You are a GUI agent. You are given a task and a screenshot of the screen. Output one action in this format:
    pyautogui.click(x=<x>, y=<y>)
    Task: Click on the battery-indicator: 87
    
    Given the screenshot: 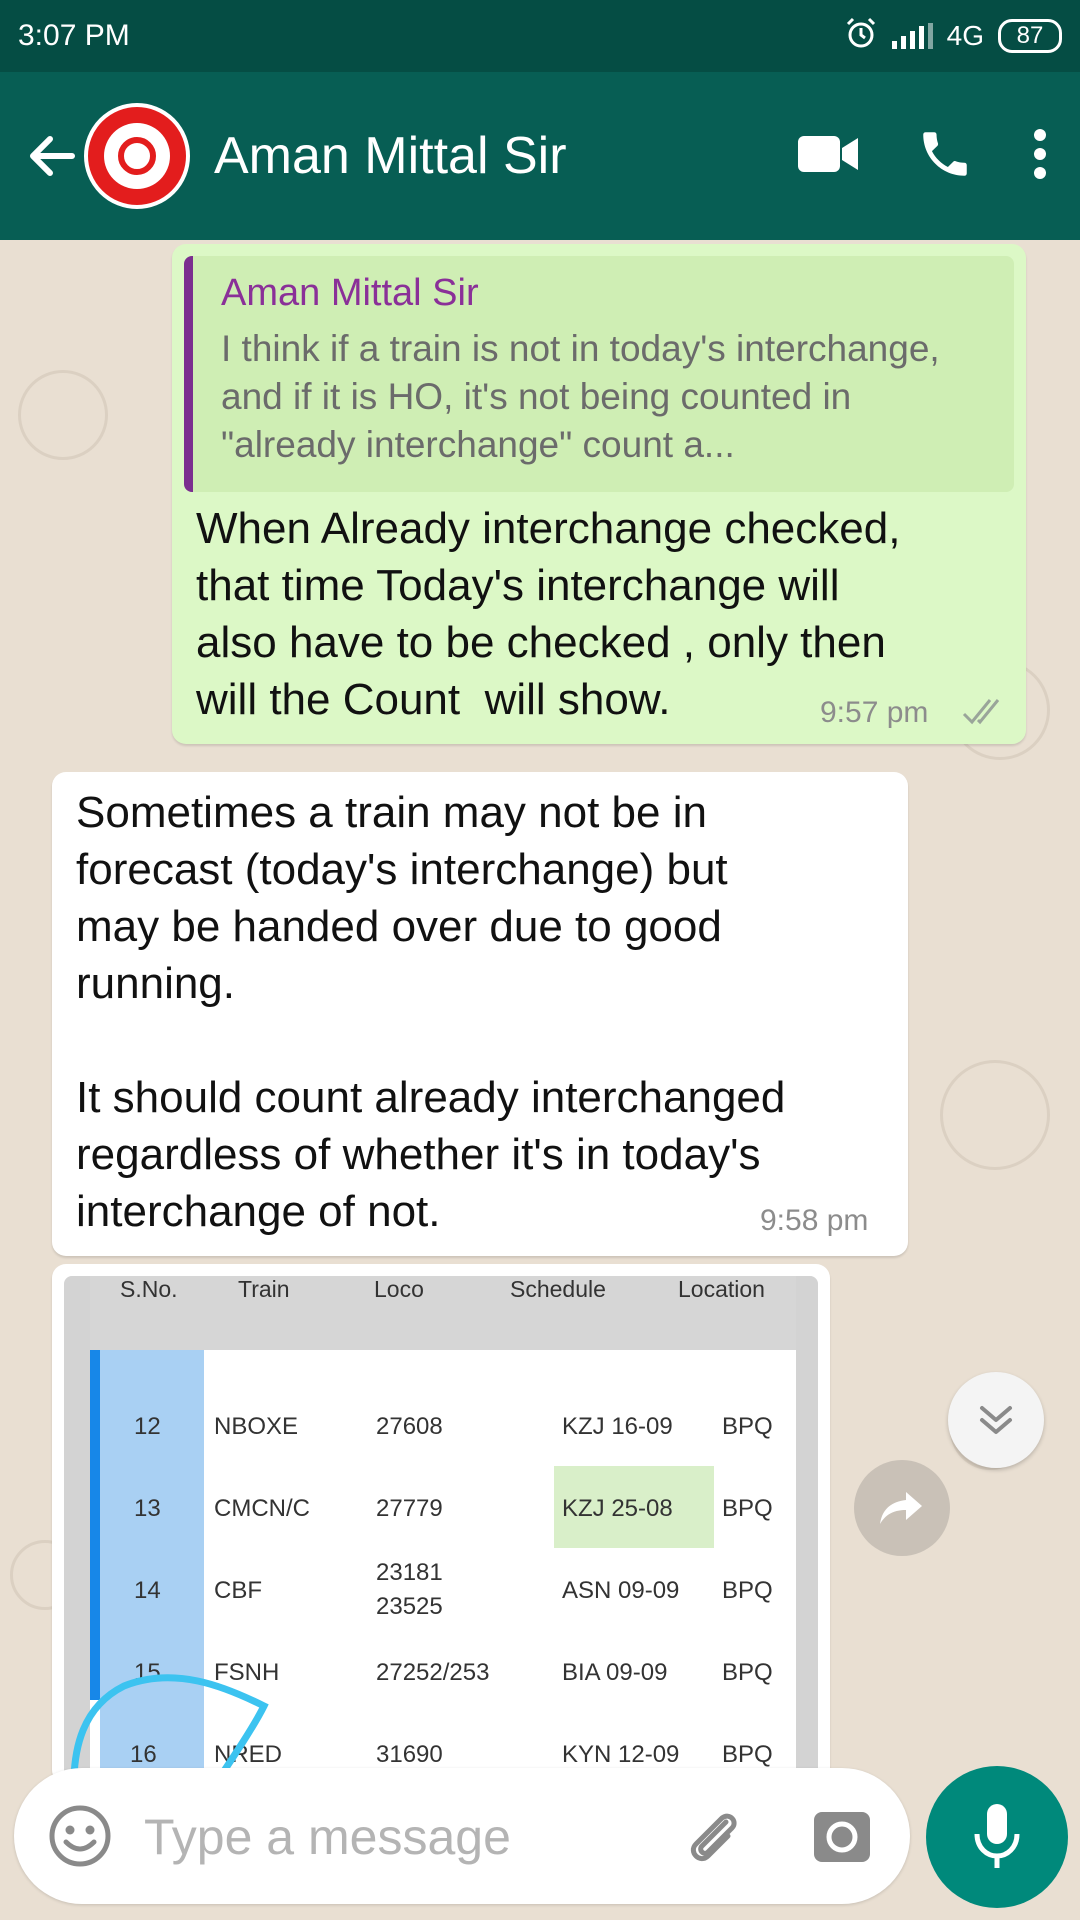 What is the action you would take?
    pyautogui.click(x=1030, y=36)
    